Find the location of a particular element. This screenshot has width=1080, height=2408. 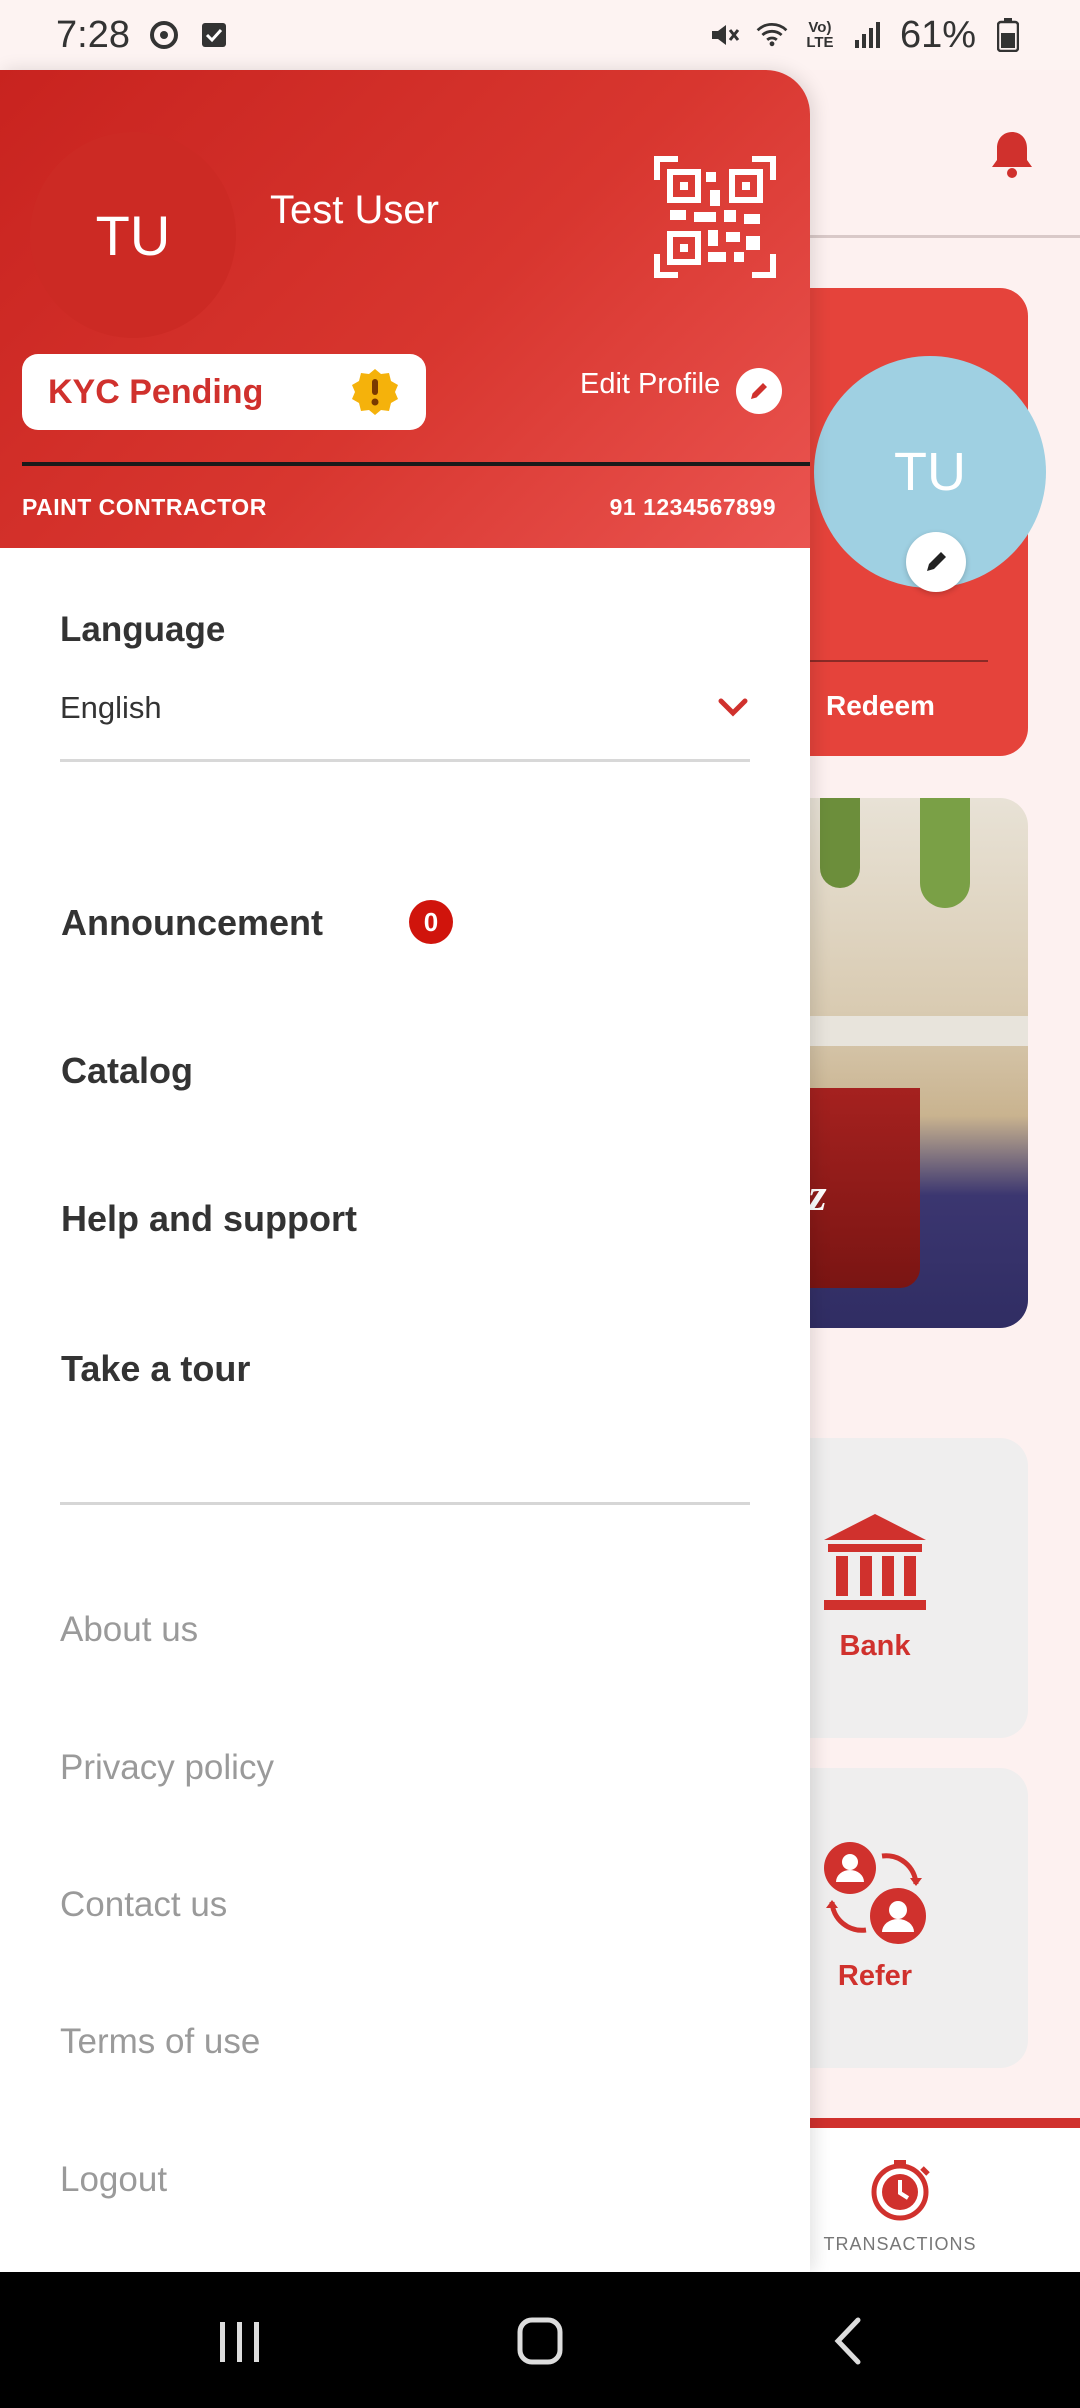

recent-apps-icon is located at coordinates (240, 2341).